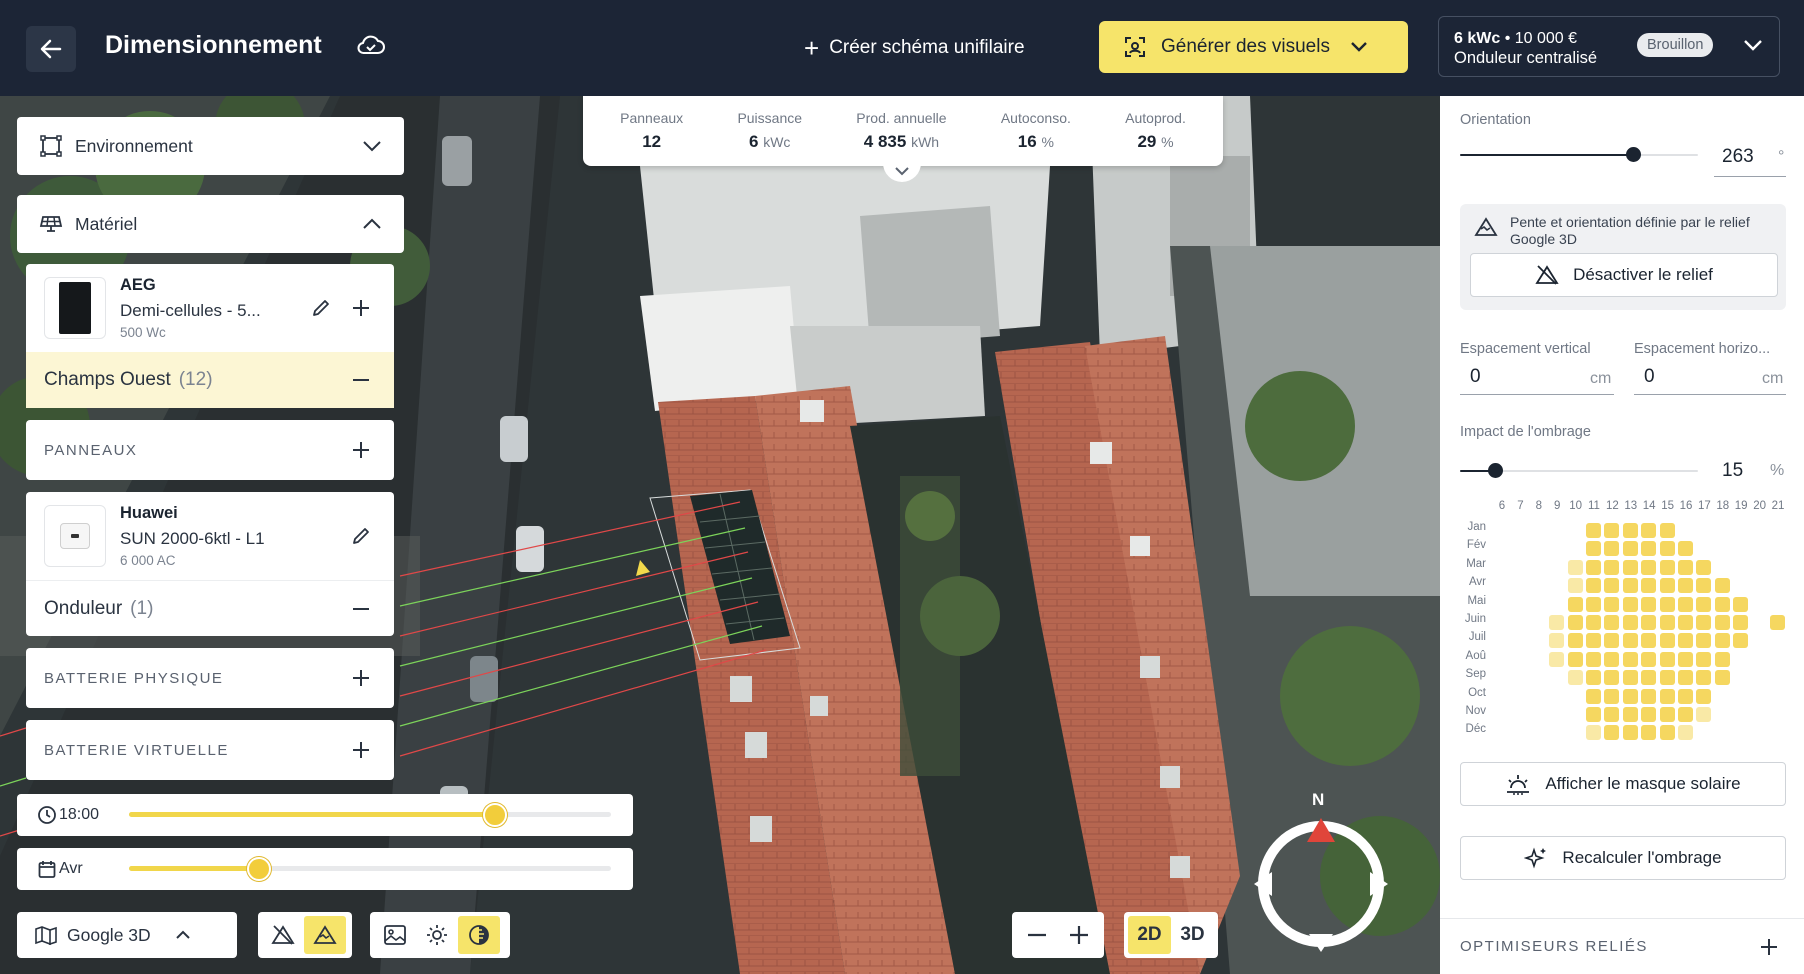  Describe the element at coordinates (361, 536) in the screenshot. I see `edit-inverter-button` at that location.